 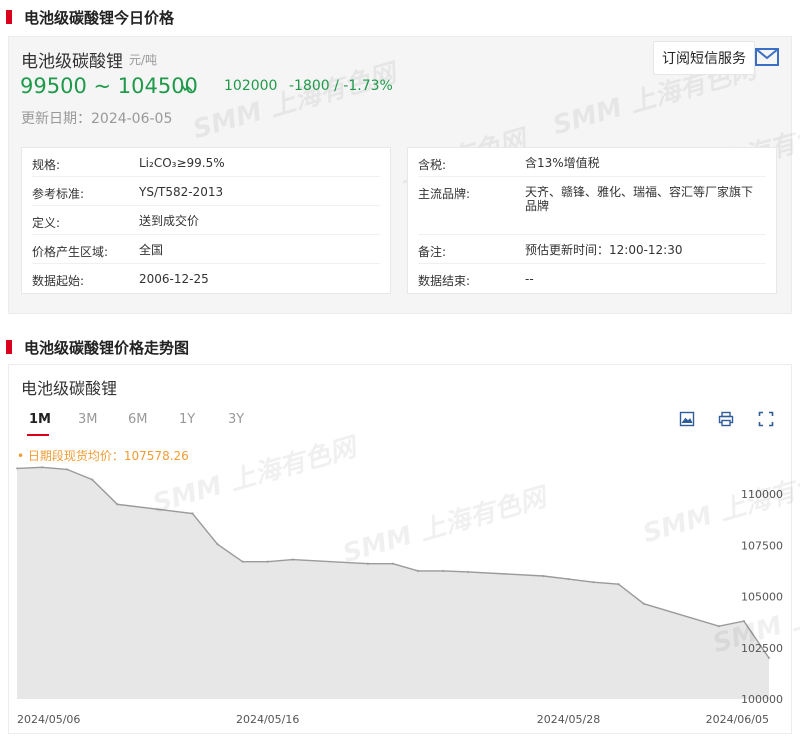 I want to click on section-header-price-trend: 电池级碳酸锂价格走势图, so click(x=400, y=347).